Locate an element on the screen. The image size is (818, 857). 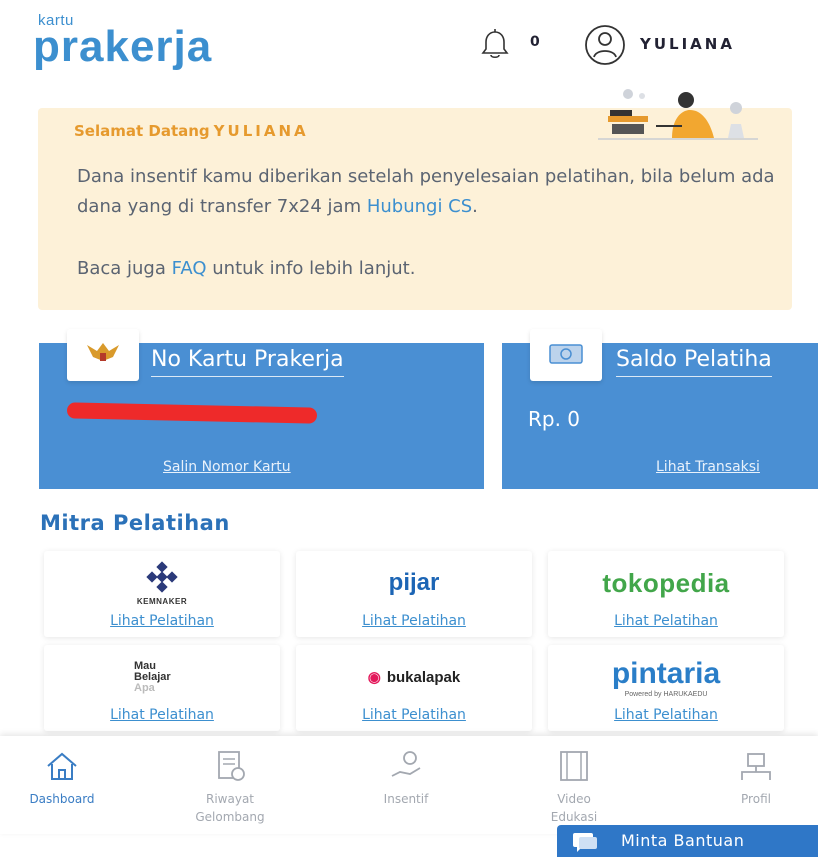
pintaria-text: pintaria is located at coordinates (666, 673).